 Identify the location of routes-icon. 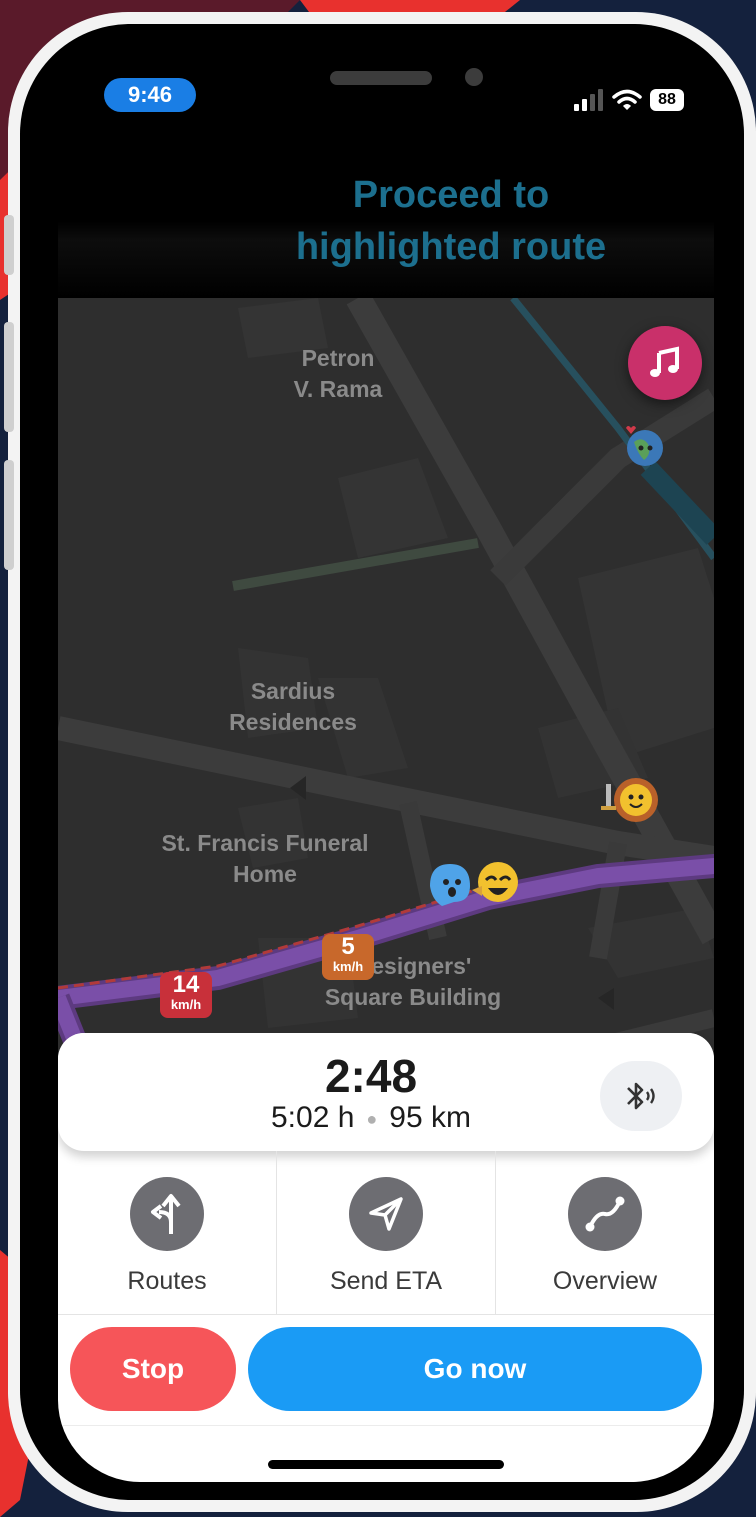
(167, 1214).